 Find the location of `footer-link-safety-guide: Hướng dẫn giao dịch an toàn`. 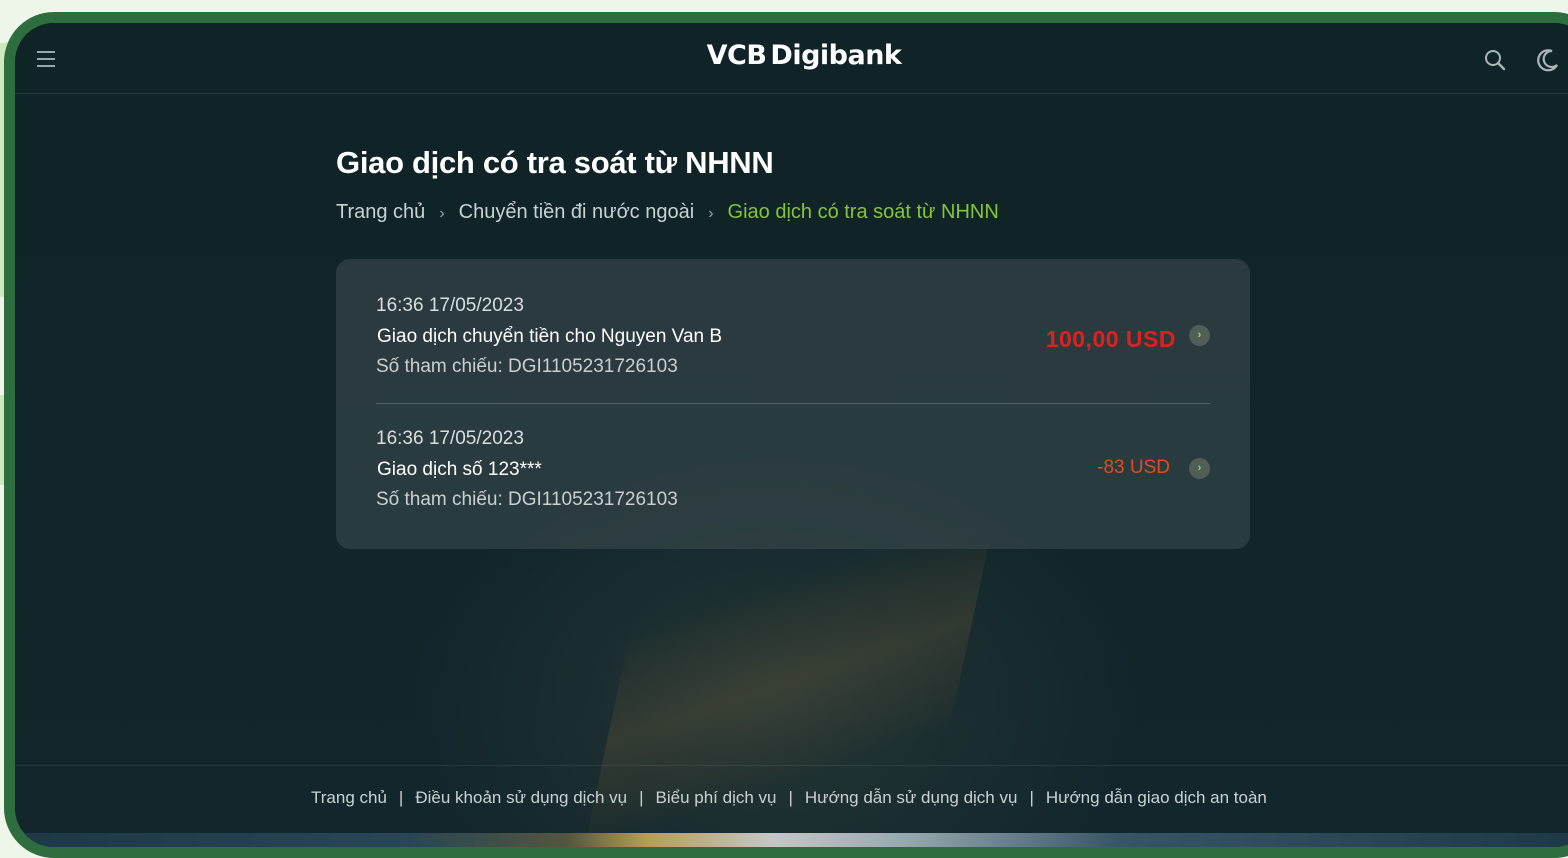

footer-link-safety-guide: Hướng dẫn giao dịch an toàn is located at coordinates (1156, 798).